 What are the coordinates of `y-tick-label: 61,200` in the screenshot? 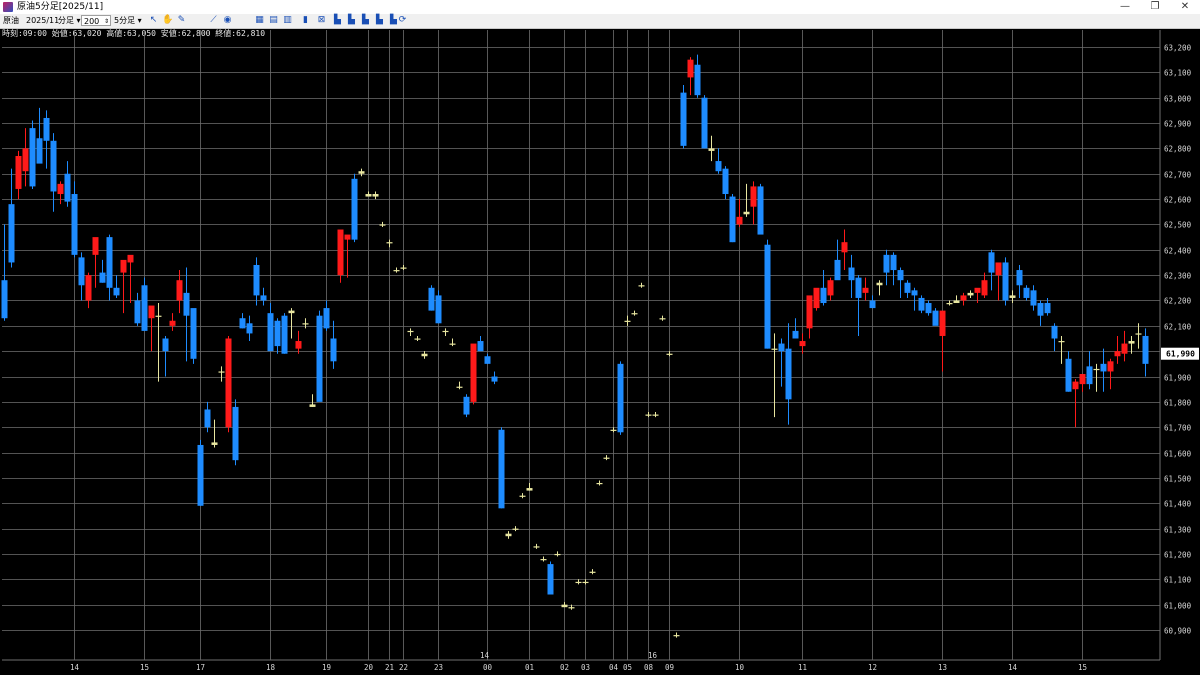 It's located at (1178, 555).